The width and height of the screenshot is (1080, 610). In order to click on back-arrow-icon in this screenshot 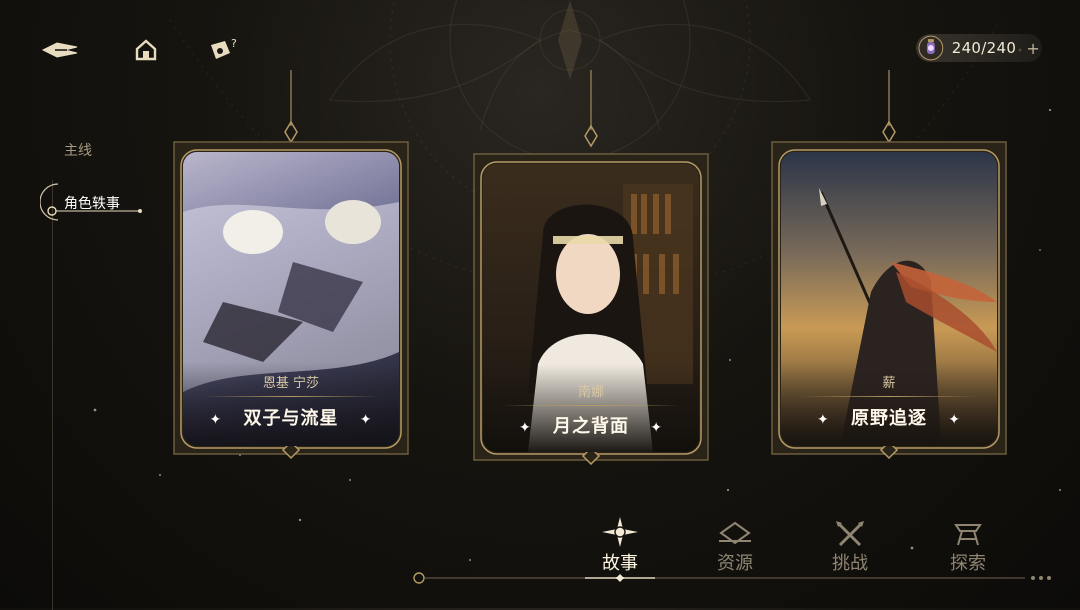, I will do `click(59, 50)`.